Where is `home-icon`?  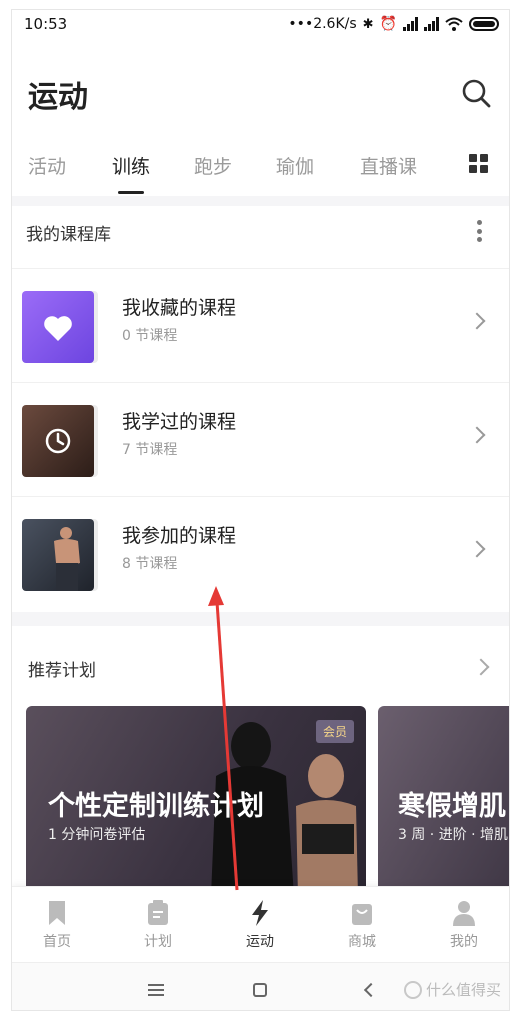
home-icon is located at coordinates (260, 990).